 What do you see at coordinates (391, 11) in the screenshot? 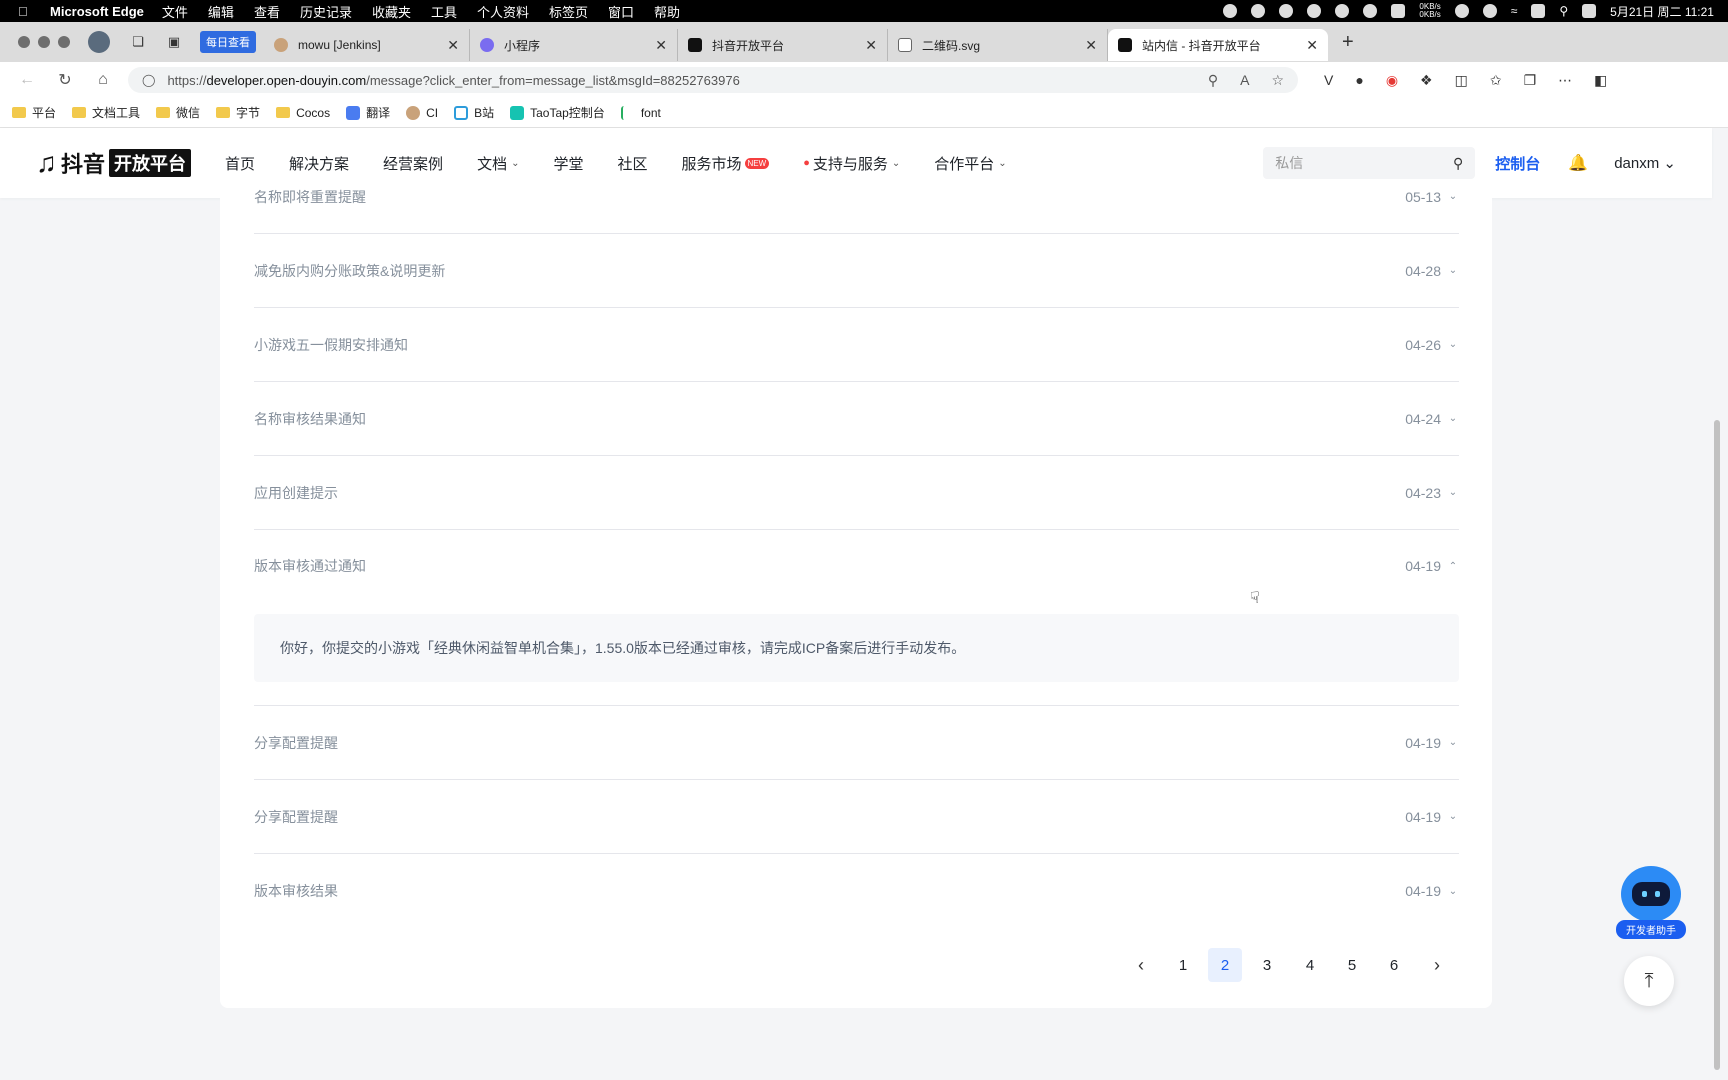
I see `menu-favorites: 收藏夹` at bounding box center [391, 11].